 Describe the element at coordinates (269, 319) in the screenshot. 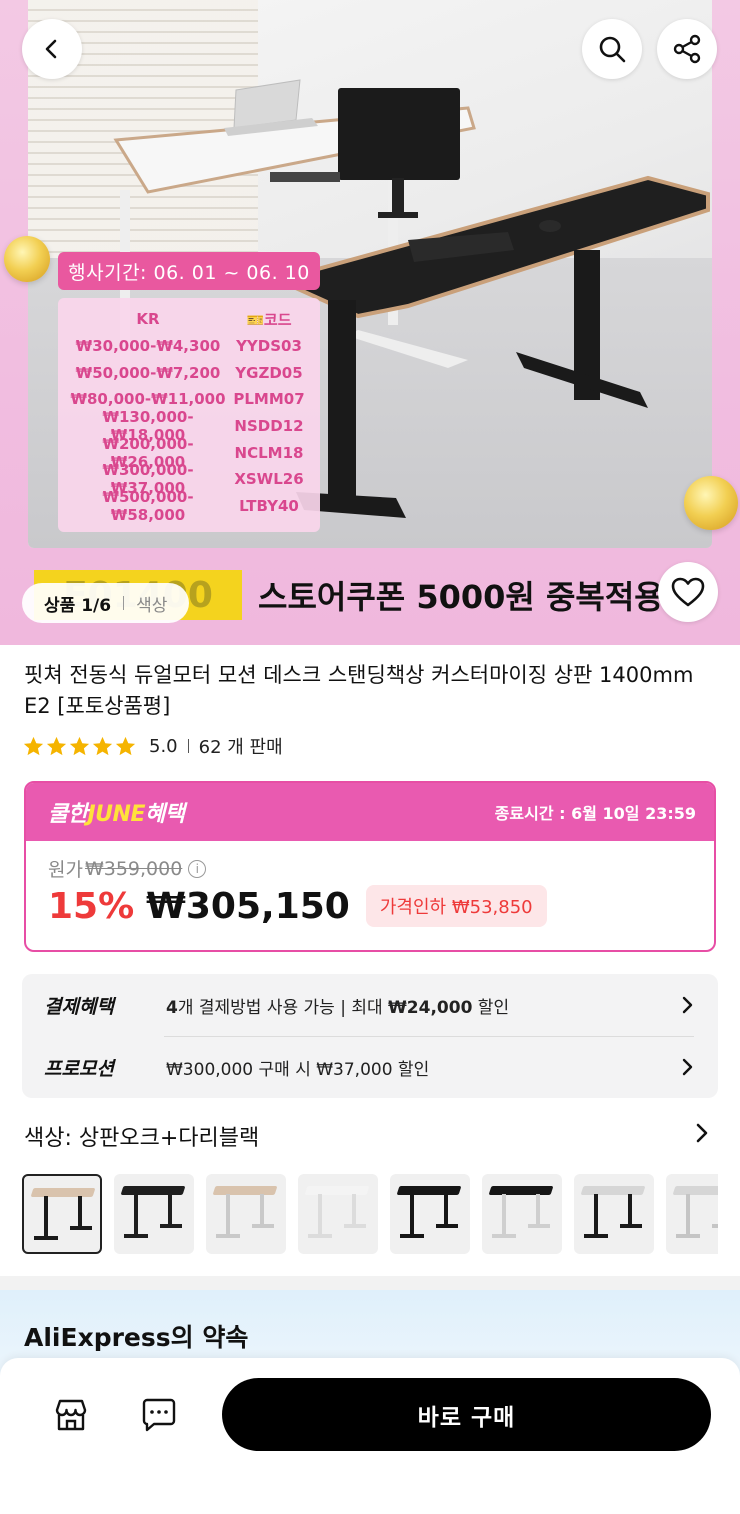

I see `coupon-header-code: 🎫코드` at that location.